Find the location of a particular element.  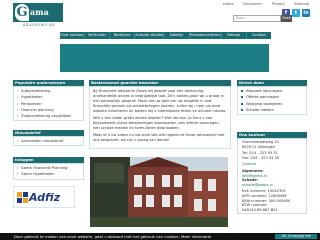

top-nav: Home Disclaimer Privacy Sitemap is located at coordinates (266, 4).